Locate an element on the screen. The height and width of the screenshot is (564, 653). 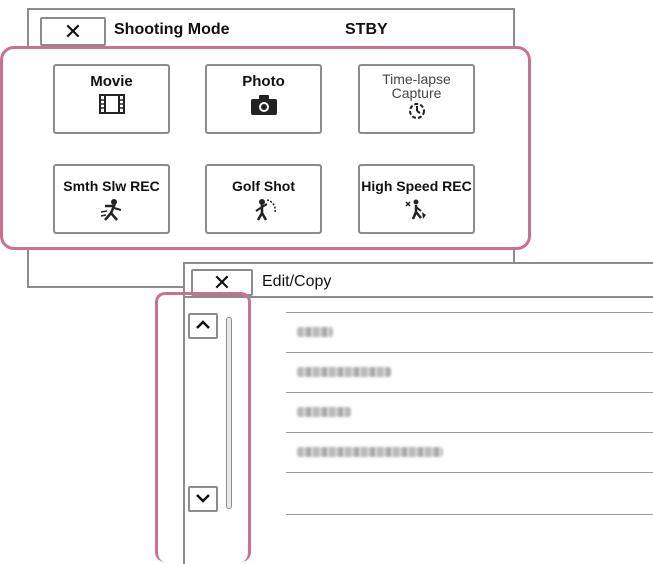
scrollbar is located at coordinates (229, 413).